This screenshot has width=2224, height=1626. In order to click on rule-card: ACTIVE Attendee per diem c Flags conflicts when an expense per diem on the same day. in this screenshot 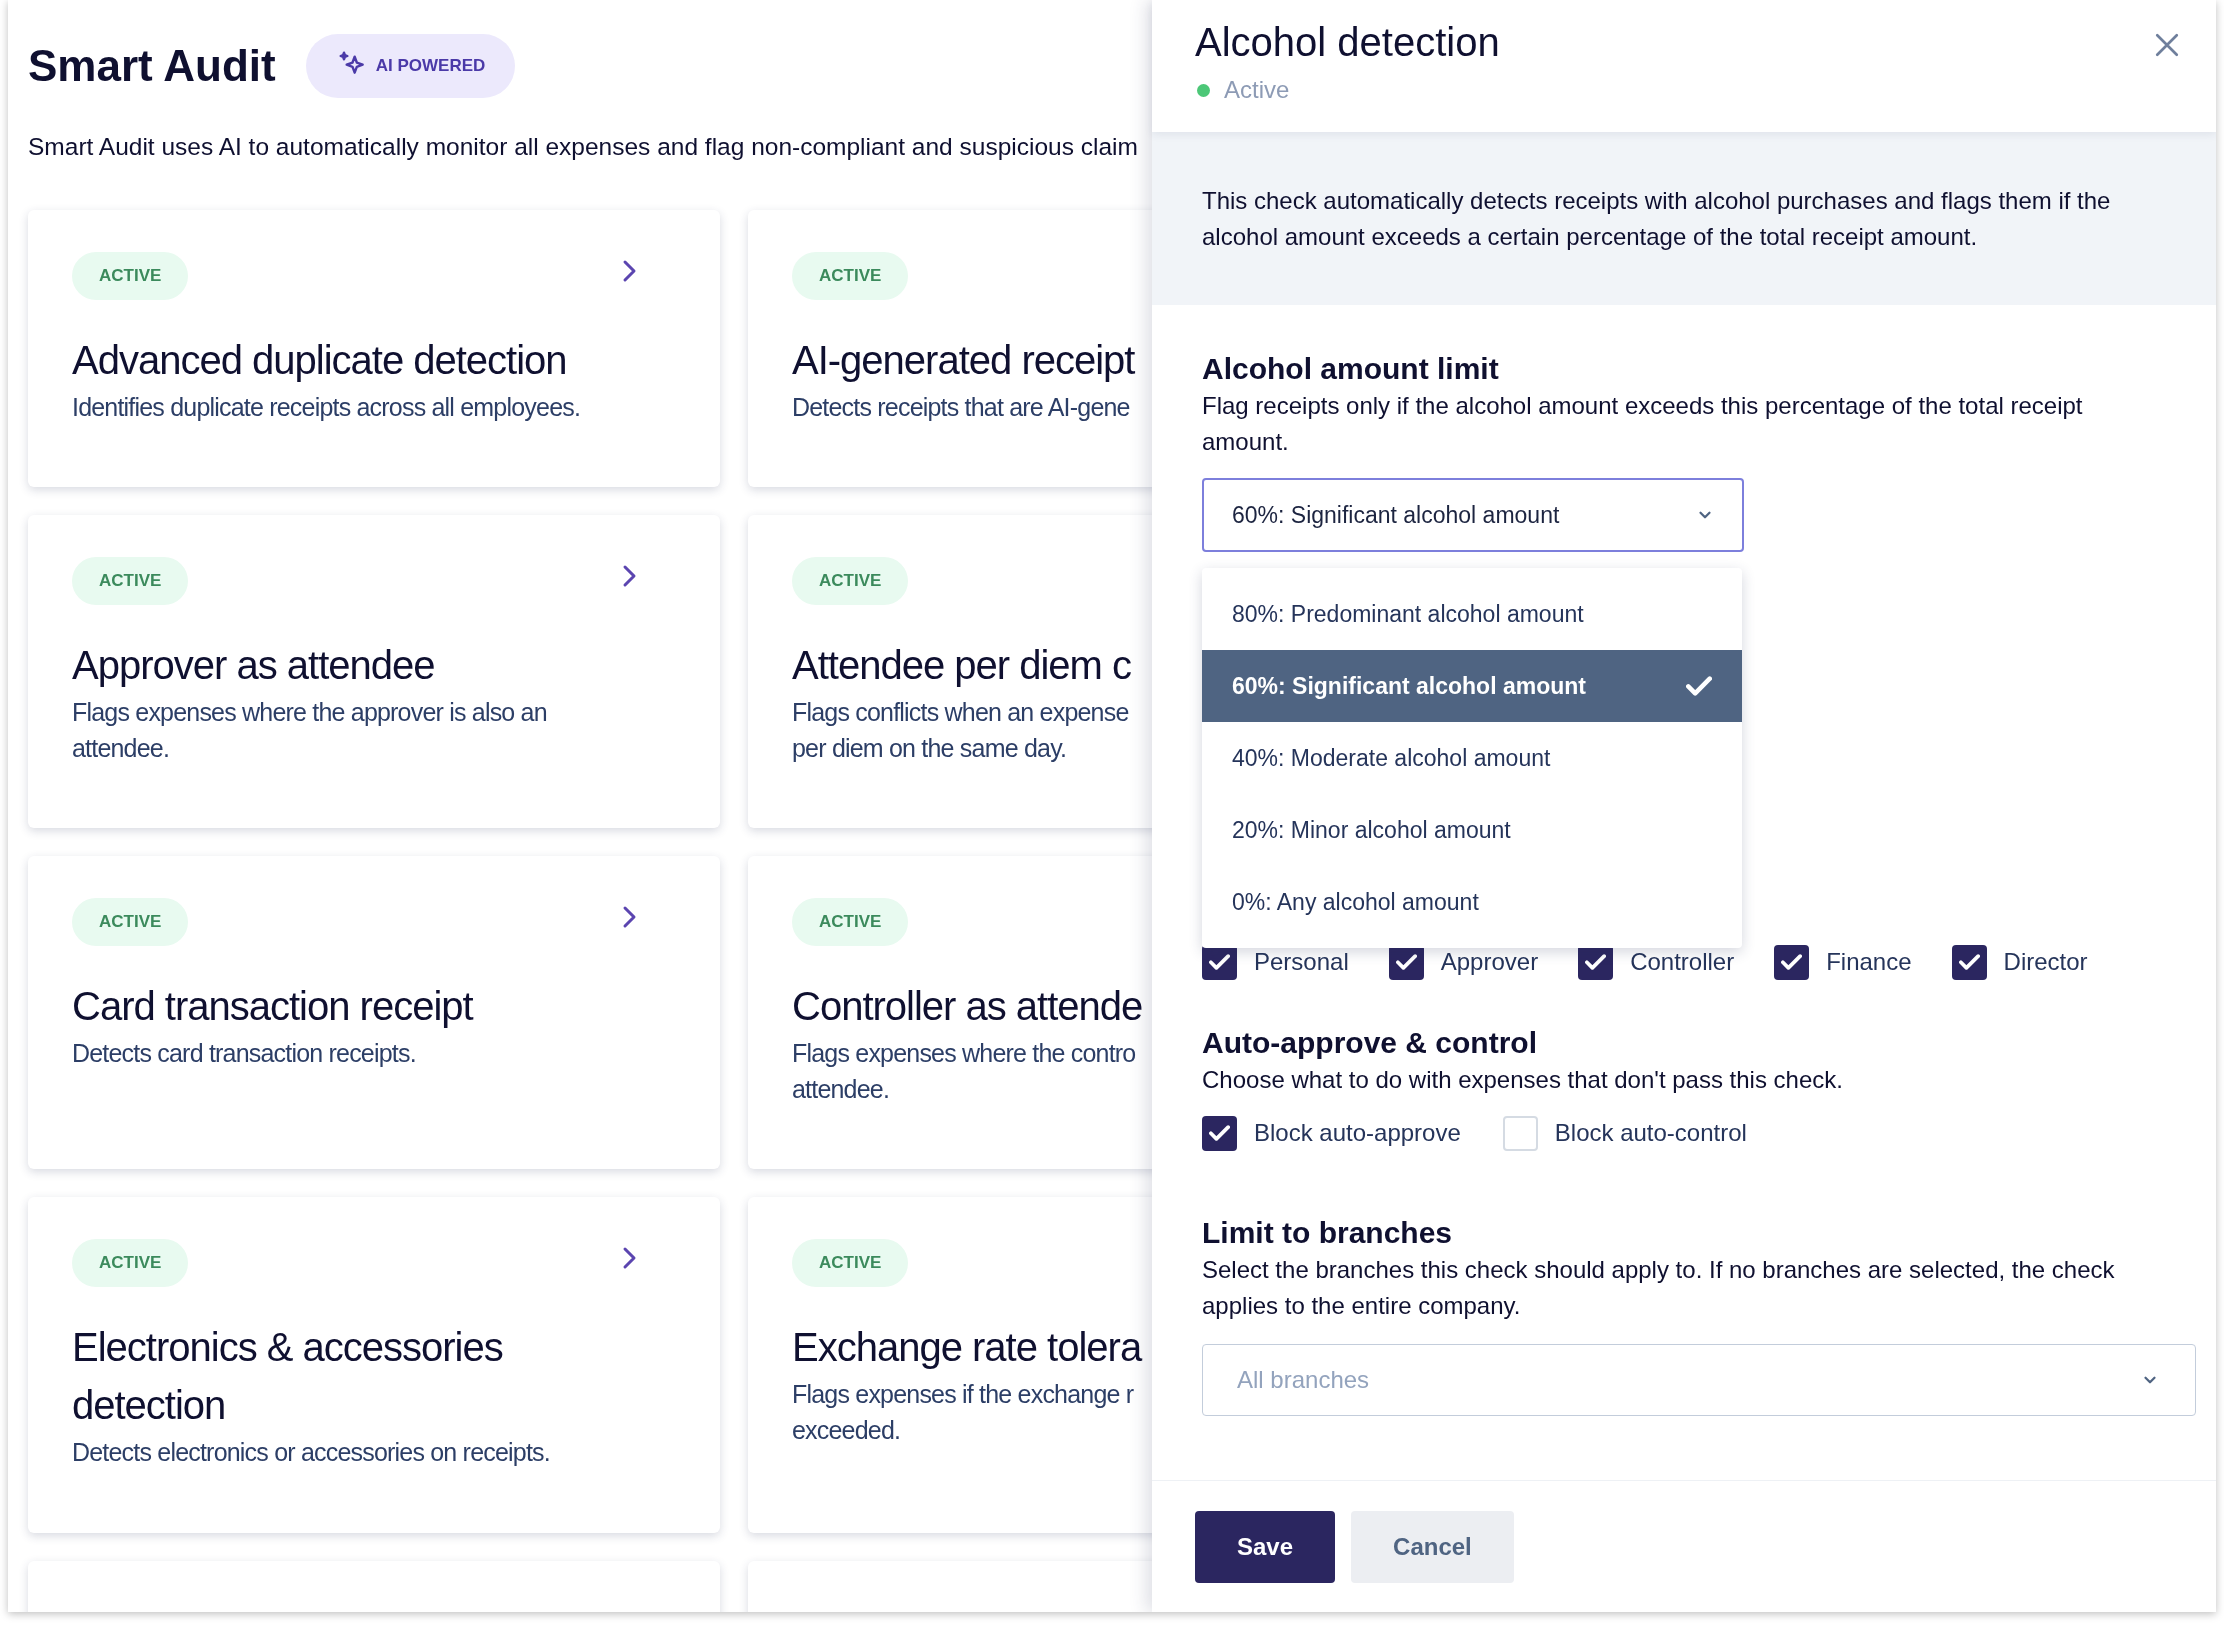, I will do `click(950, 671)`.